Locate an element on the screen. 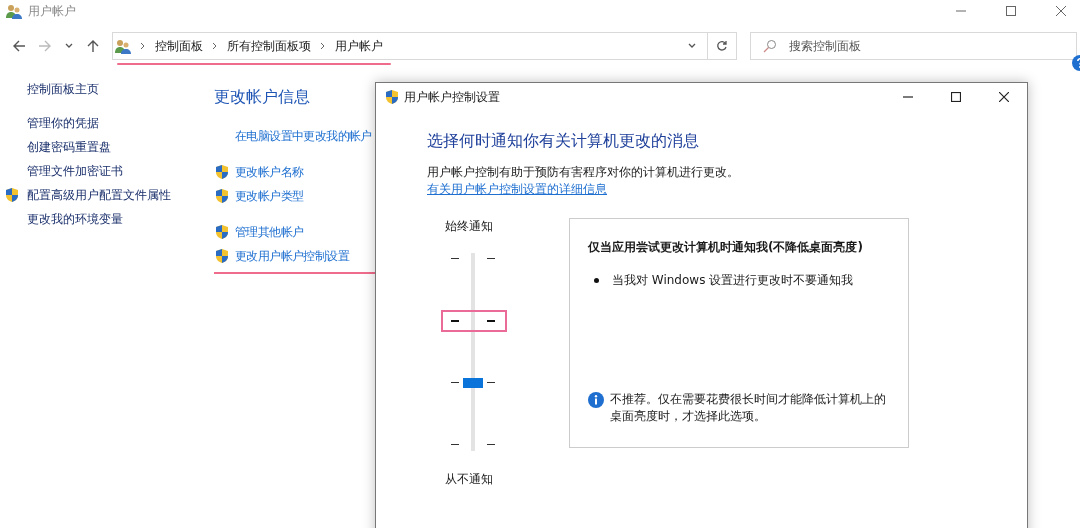 The width and height of the screenshot is (1080, 528). sidebar-link: 管理你的凭据 is located at coordinates (63, 123).